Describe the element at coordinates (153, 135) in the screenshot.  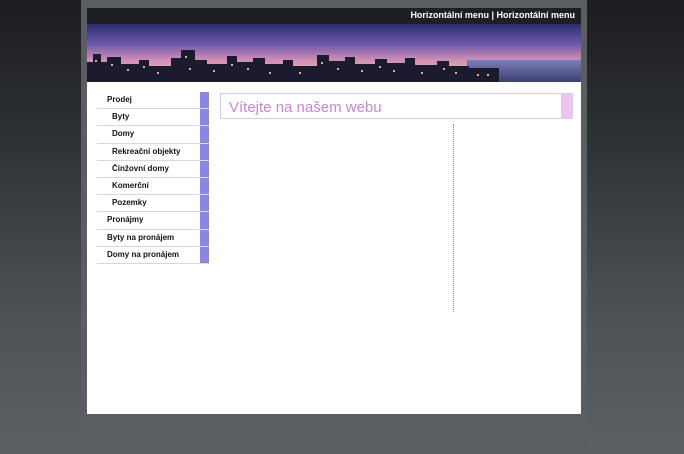
I see `sidebar-item-domy: Domy` at that location.